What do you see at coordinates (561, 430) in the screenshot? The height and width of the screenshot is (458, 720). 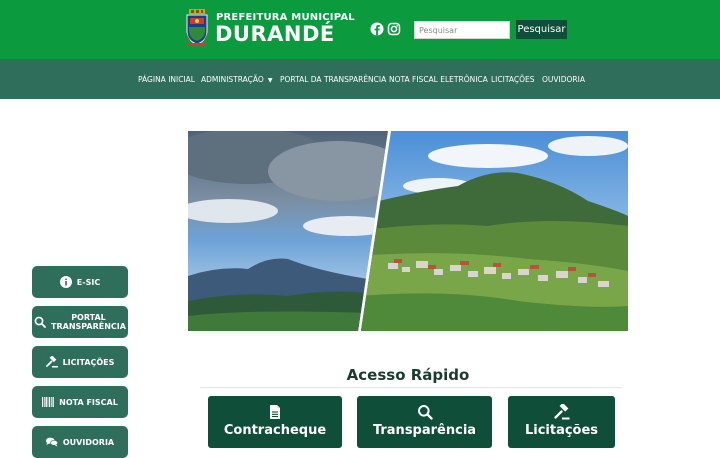 I see `quick-access-label: Licitações` at bounding box center [561, 430].